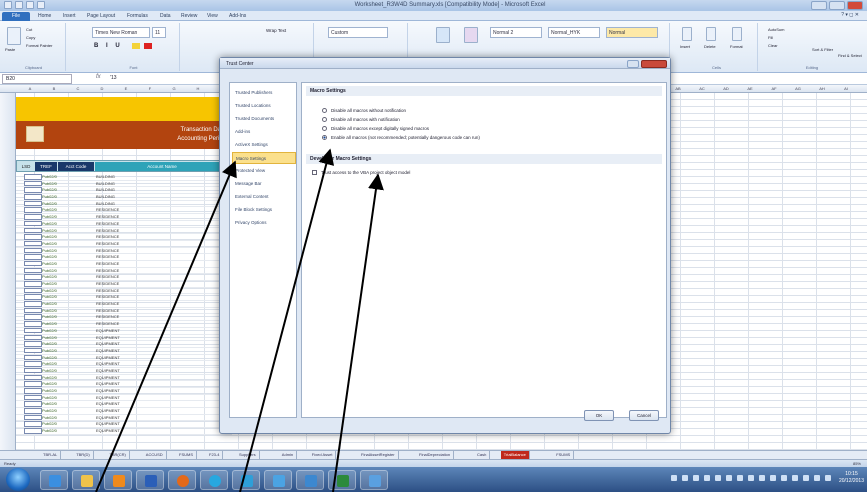  I want to click on taskbar-skype-icon, so click(214, 480).